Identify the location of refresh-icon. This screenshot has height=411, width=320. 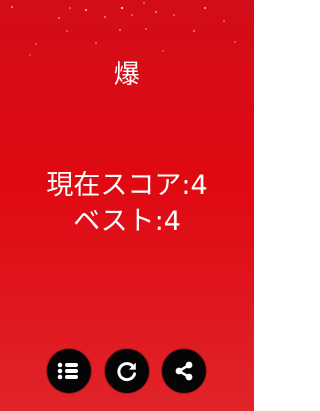
(127, 372).